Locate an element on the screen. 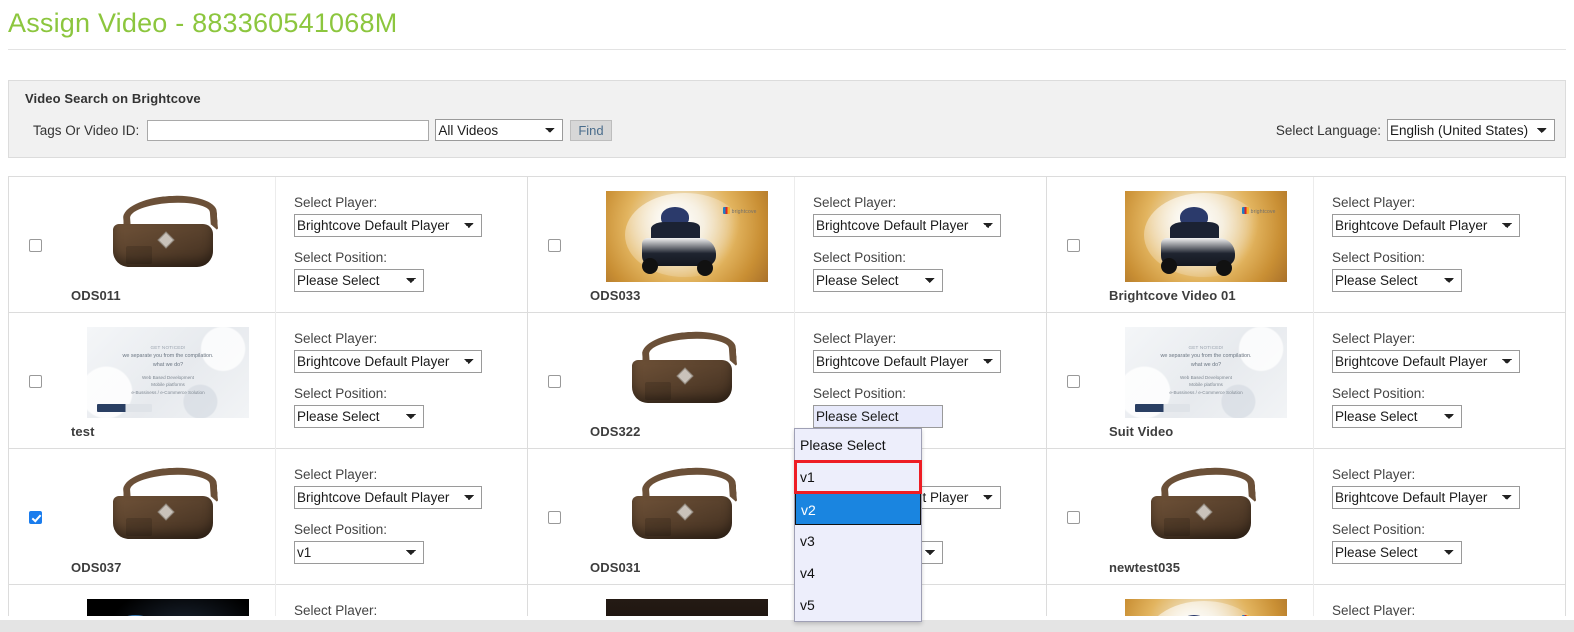 The height and width of the screenshot is (632, 1574). dropdown-option-v2: v2 is located at coordinates (858, 509).